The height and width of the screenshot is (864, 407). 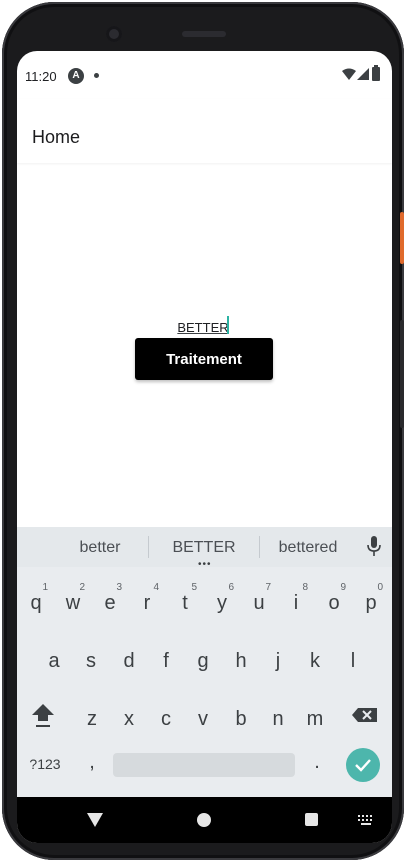 I want to click on key-j: j, so click(x=278, y=659).